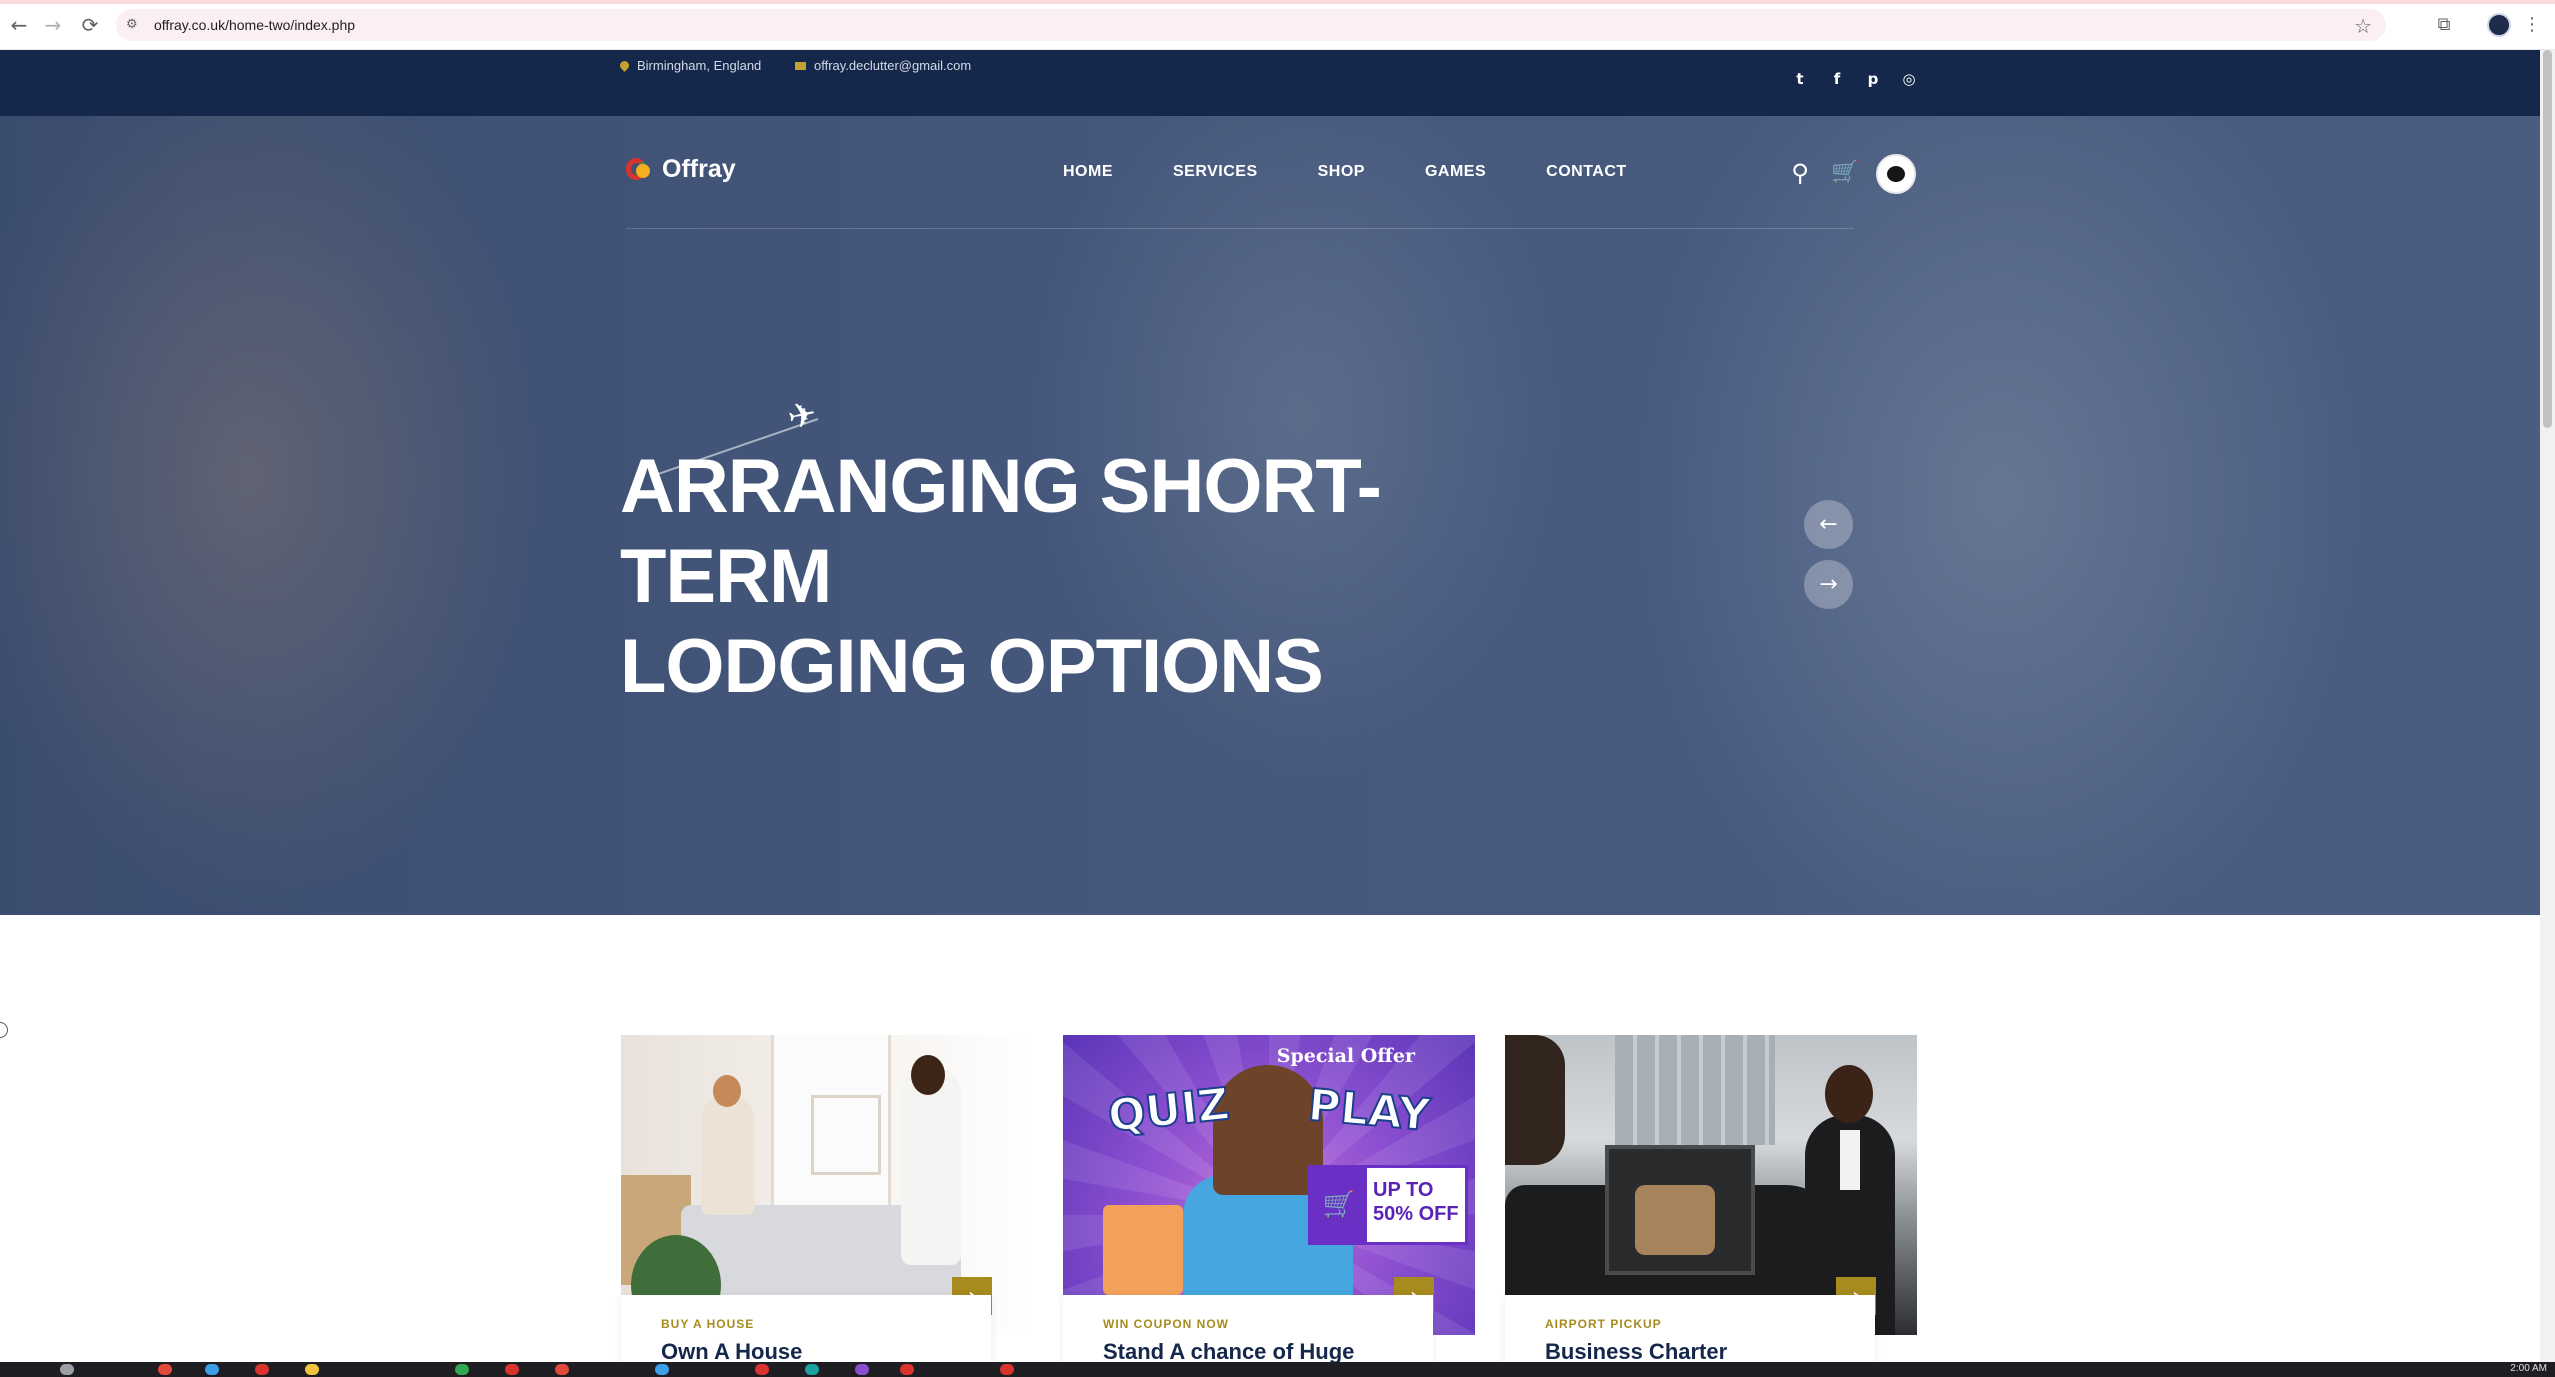 The width and height of the screenshot is (2555, 1377). Describe the element at coordinates (254, 25) in the screenshot. I see `url-text: offray.co.uk/home-two/index.php` at that location.